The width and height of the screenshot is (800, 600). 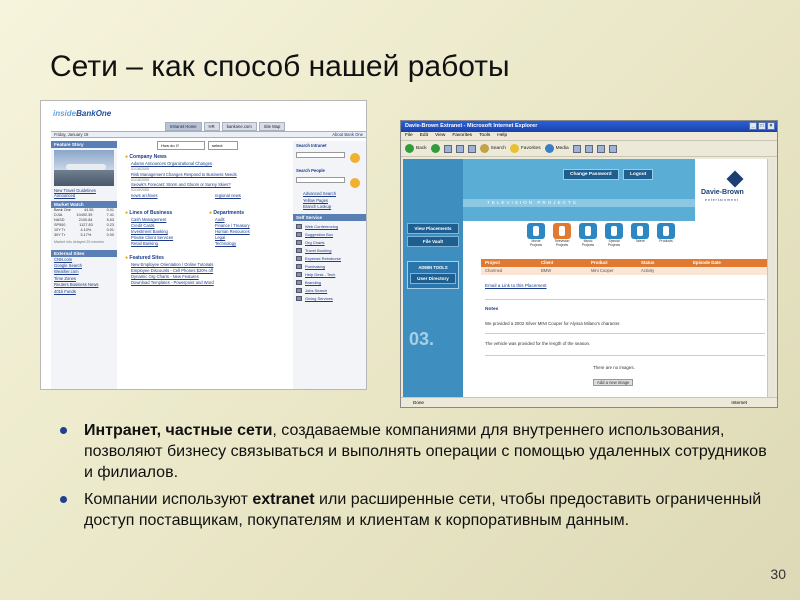 I want to click on col-client: Client, so click(x=562, y=263).